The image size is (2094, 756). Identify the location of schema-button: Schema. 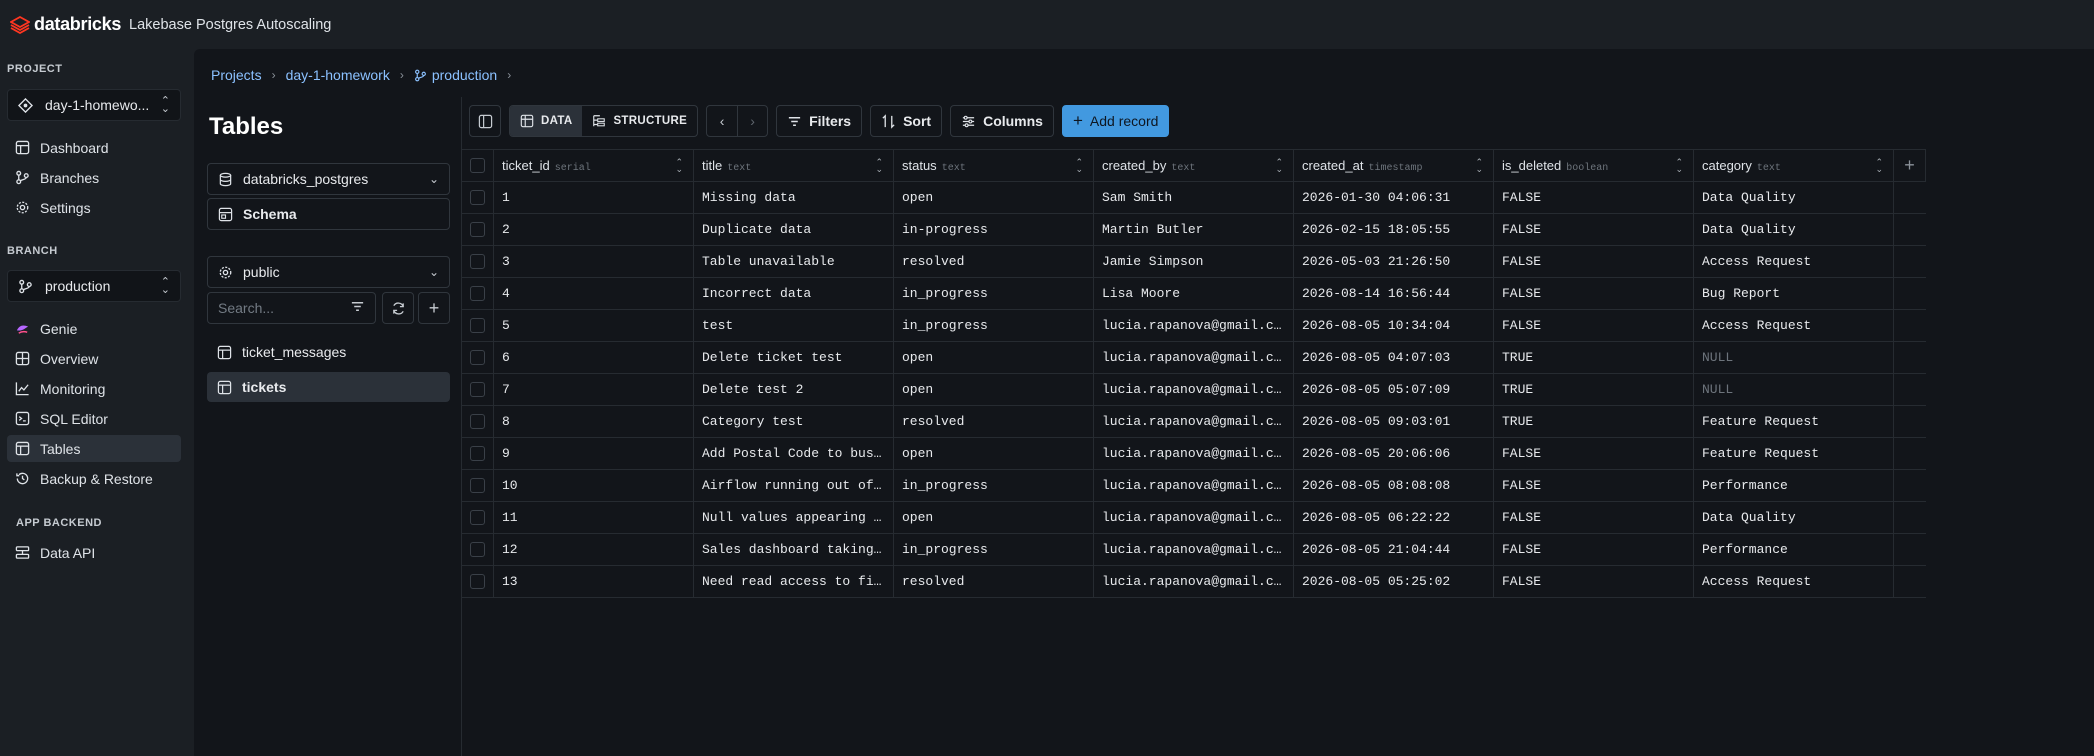
(328, 214).